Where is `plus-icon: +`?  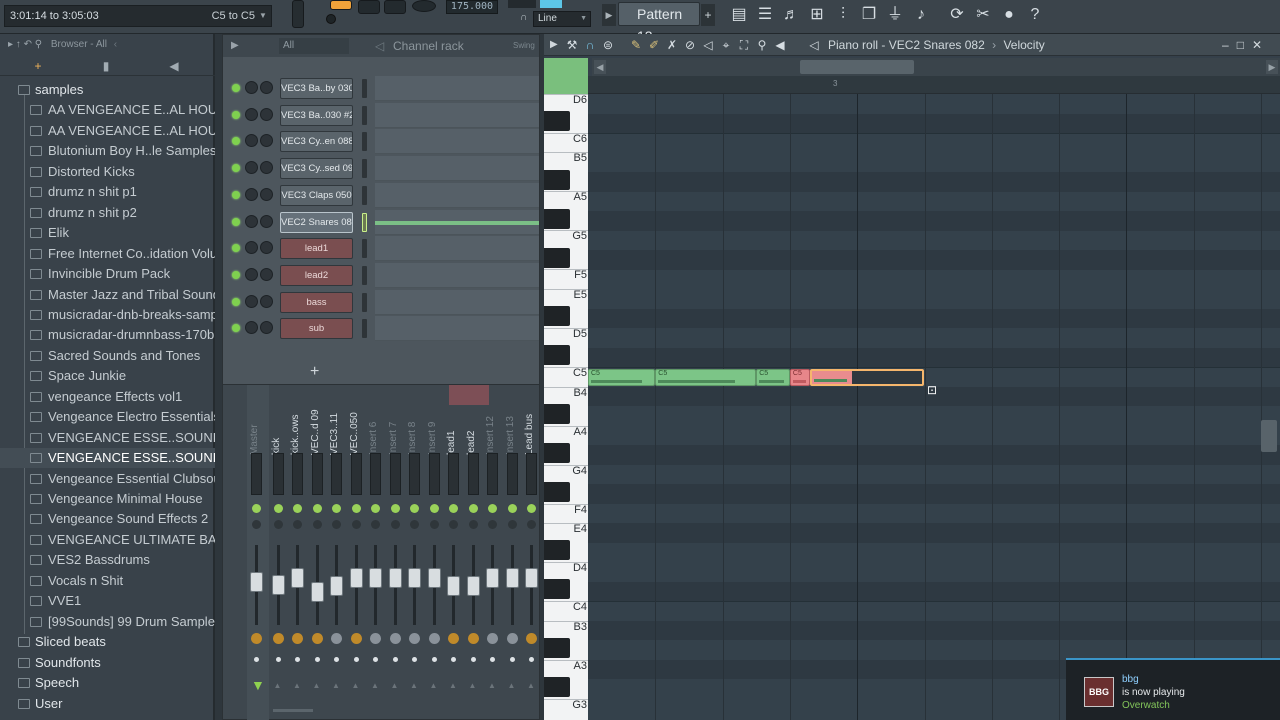
plus-icon: + is located at coordinates (38, 66).